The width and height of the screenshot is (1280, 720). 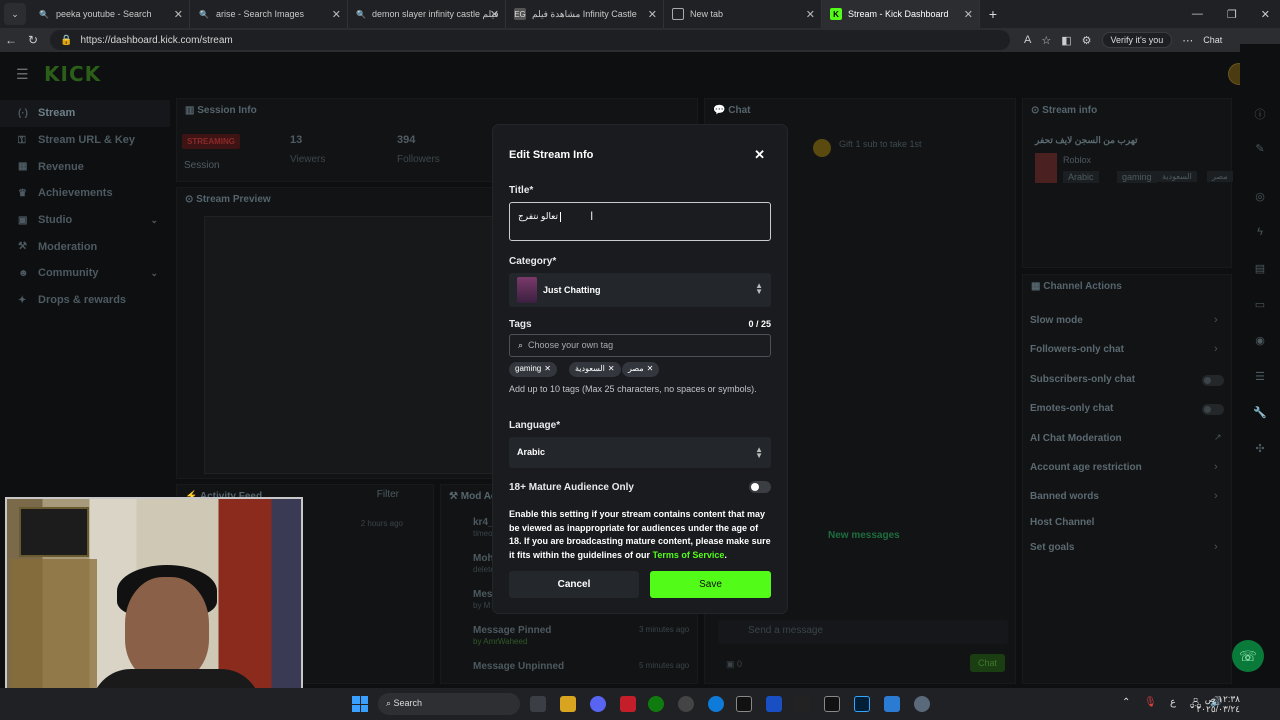 What do you see at coordinates (592, 216) in the screenshot?
I see `text-cursor-icon: I` at bounding box center [592, 216].